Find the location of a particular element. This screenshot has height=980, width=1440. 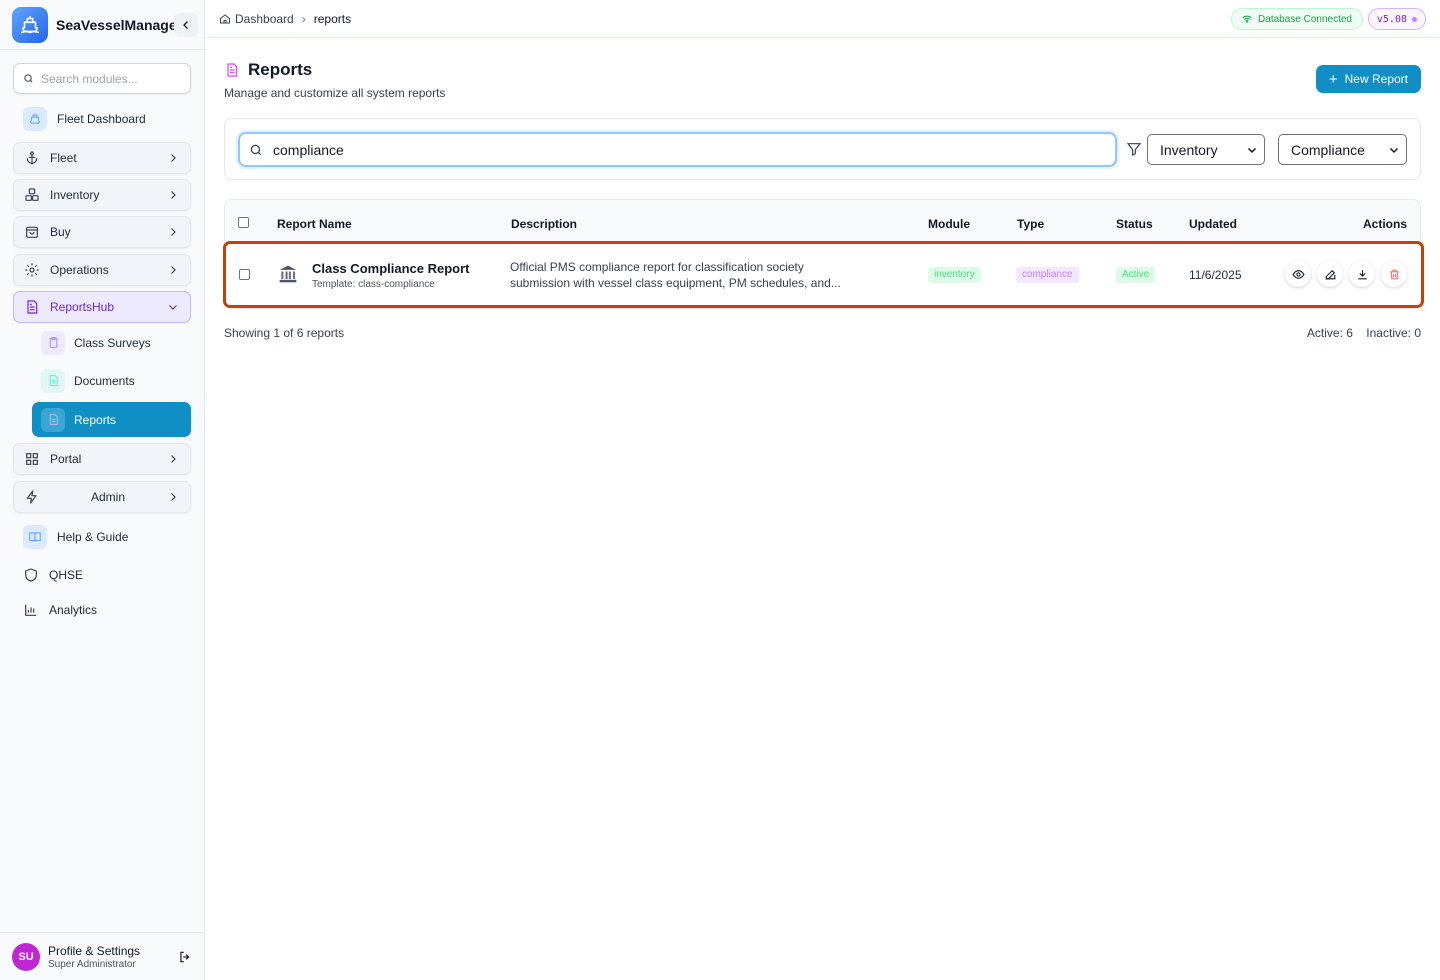

sidebar-subitem-class-surveys: Class Surveys is located at coordinates (111, 342).